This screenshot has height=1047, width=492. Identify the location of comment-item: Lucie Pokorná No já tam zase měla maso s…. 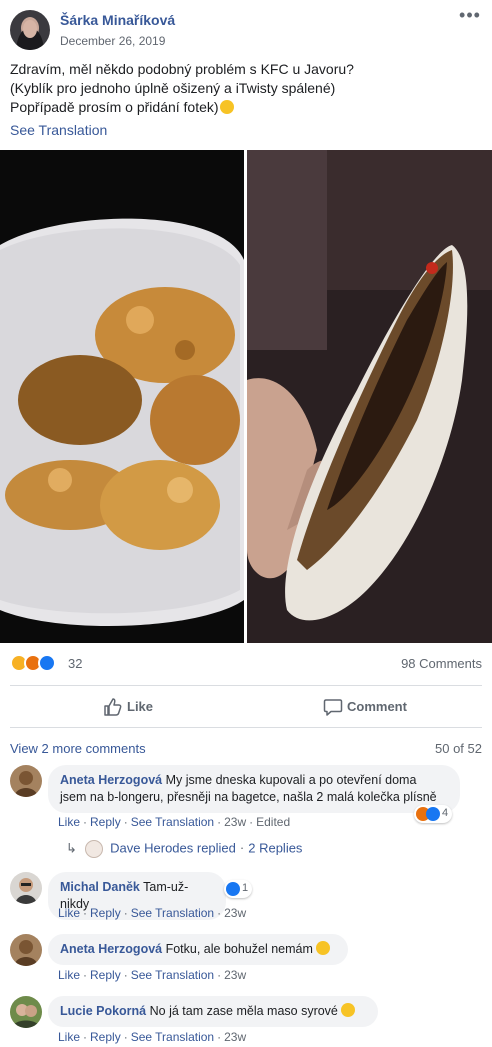
(246, 1021).